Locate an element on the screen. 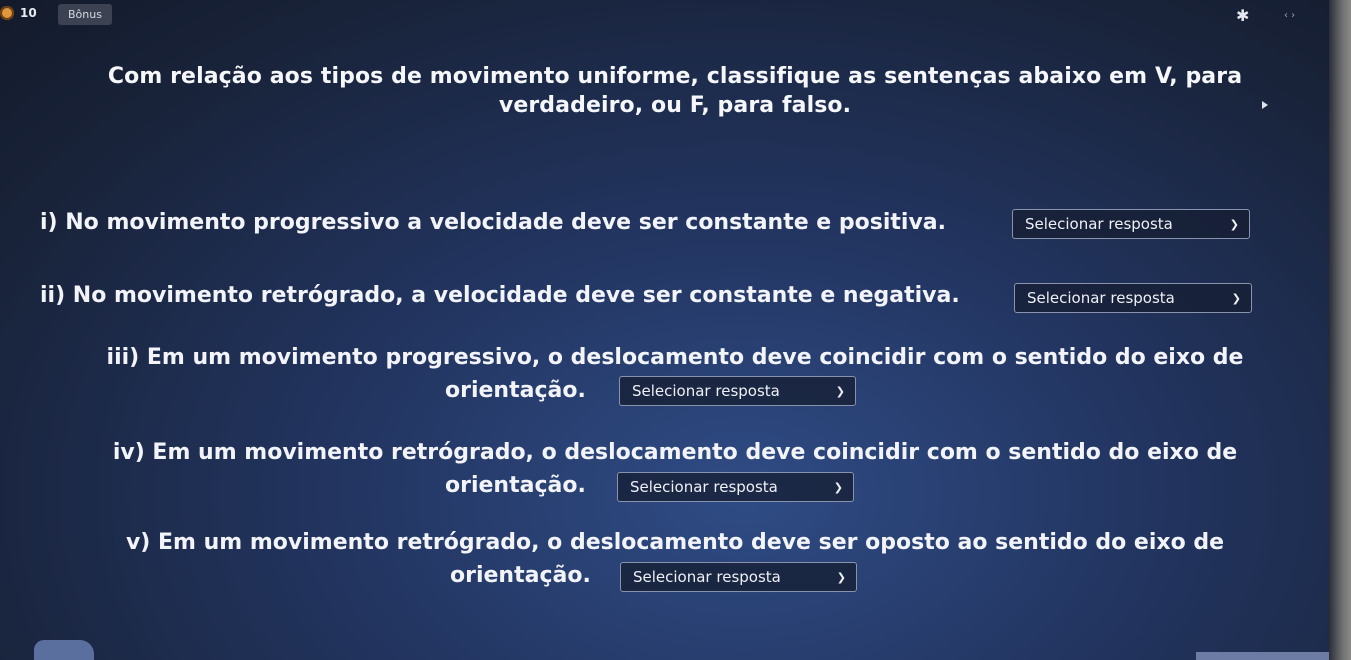  question-number-badge: 10 is located at coordinates (18, 13).